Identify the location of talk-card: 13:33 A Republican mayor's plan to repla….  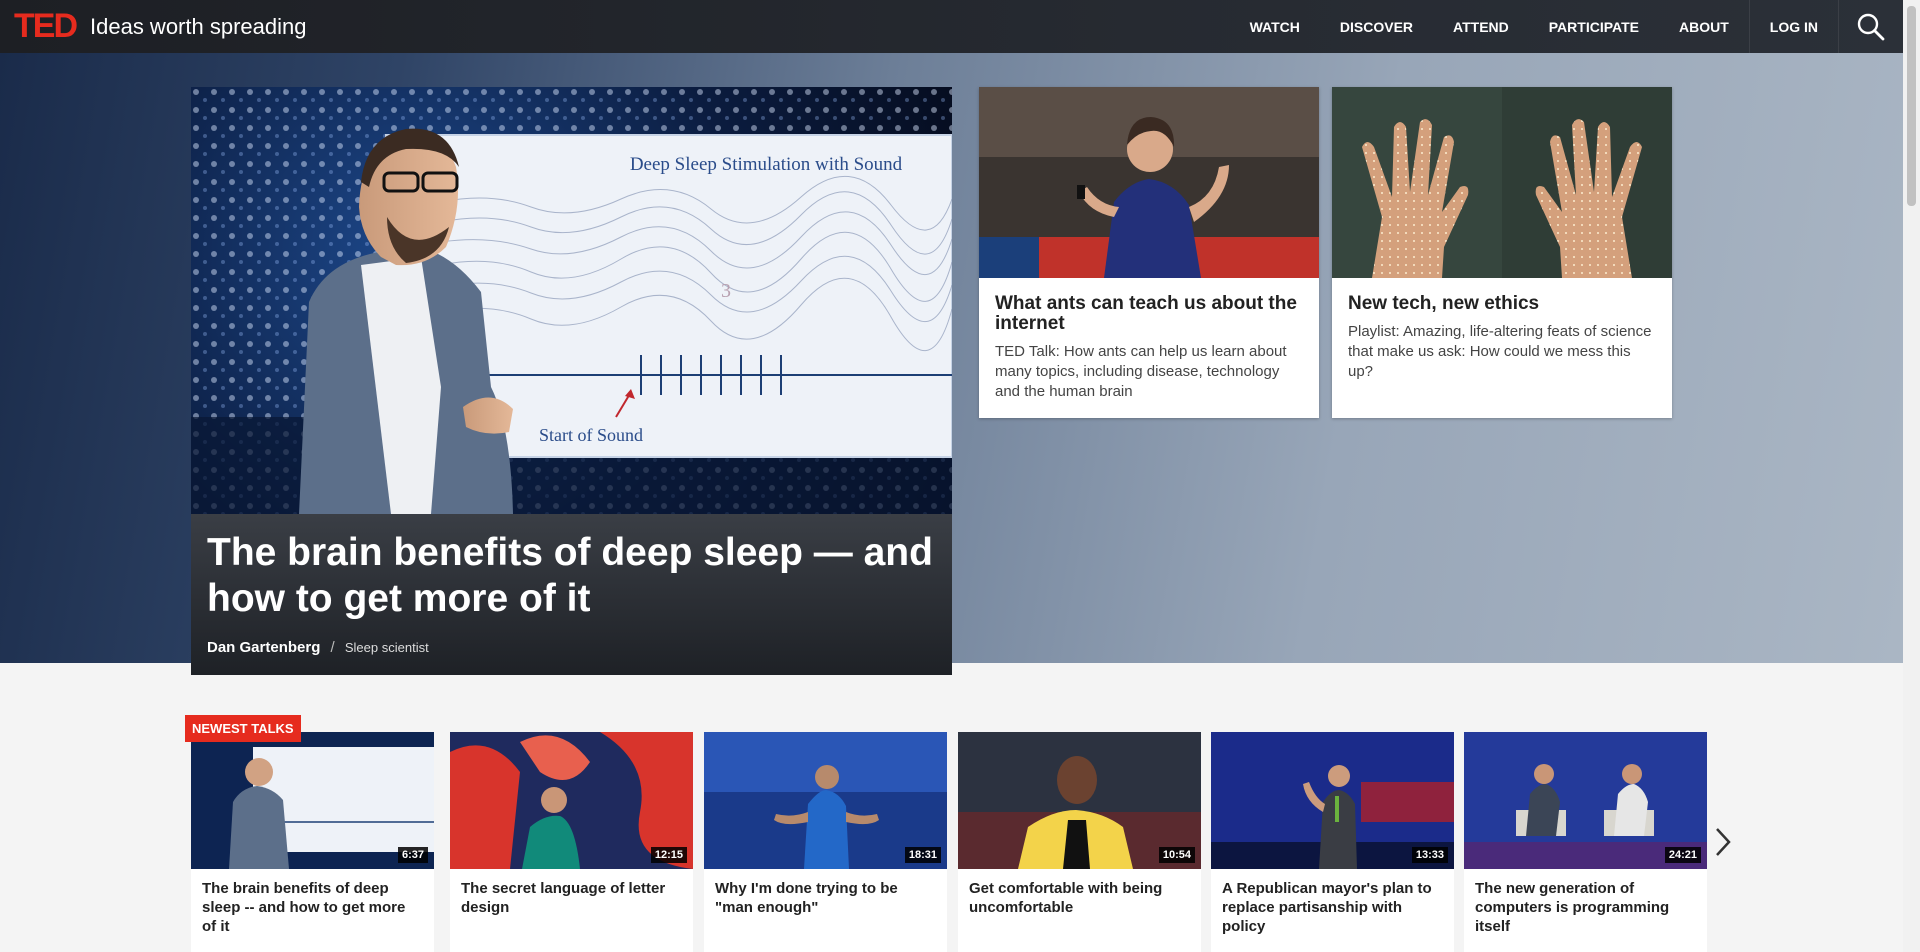
(1332, 842).